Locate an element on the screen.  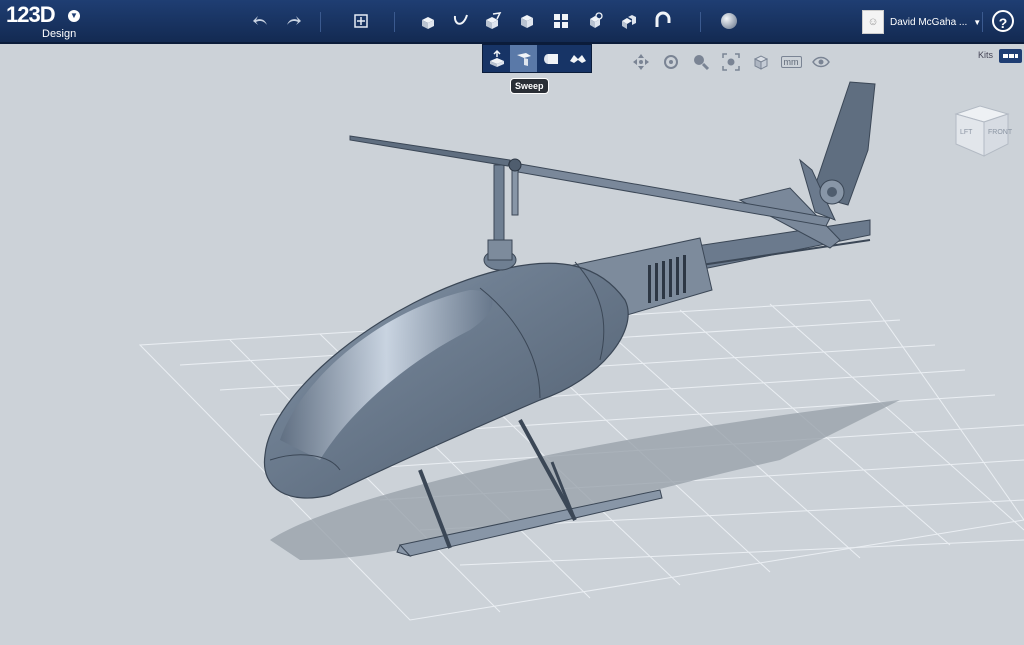
material-button is located at coordinates (729, 21).